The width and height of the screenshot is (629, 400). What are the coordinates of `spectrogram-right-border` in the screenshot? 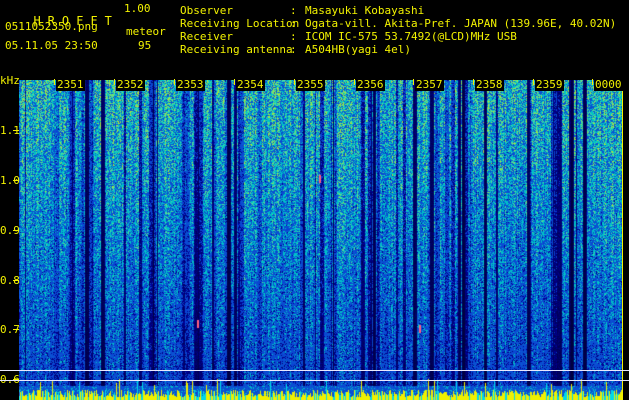 It's located at (622, 240).